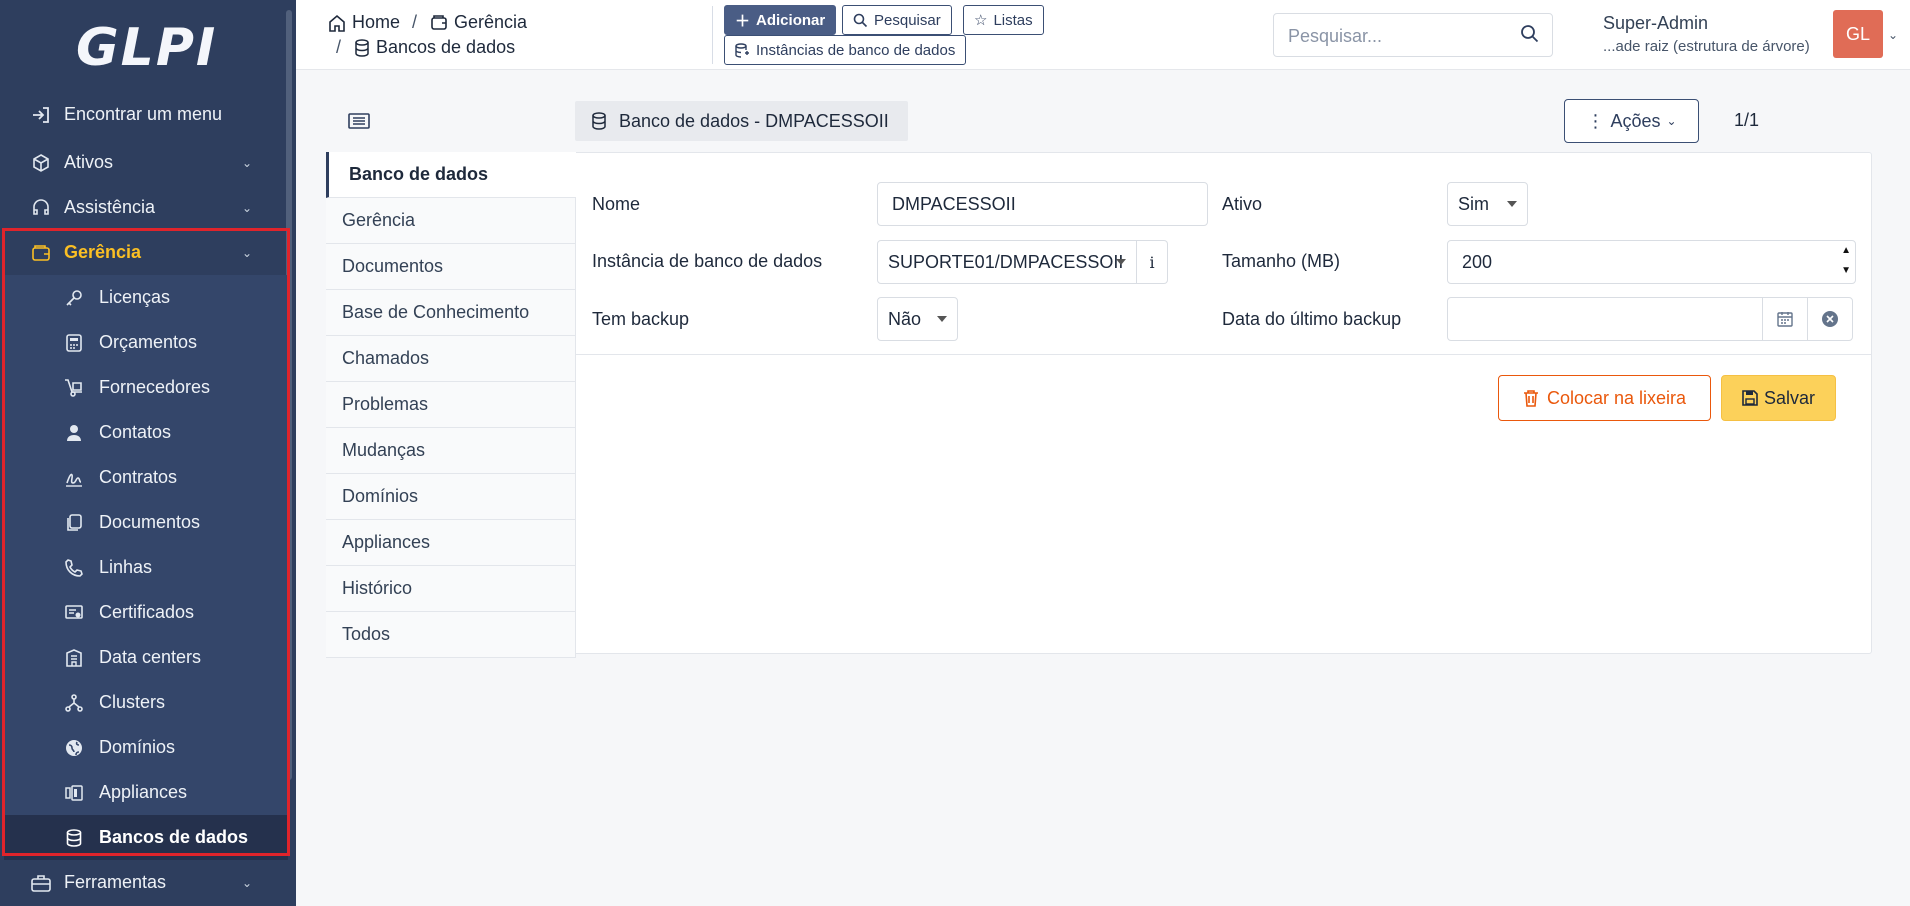 The height and width of the screenshot is (906, 1910). Describe the element at coordinates (74, 658) in the screenshot. I see `building-icon` at that location.